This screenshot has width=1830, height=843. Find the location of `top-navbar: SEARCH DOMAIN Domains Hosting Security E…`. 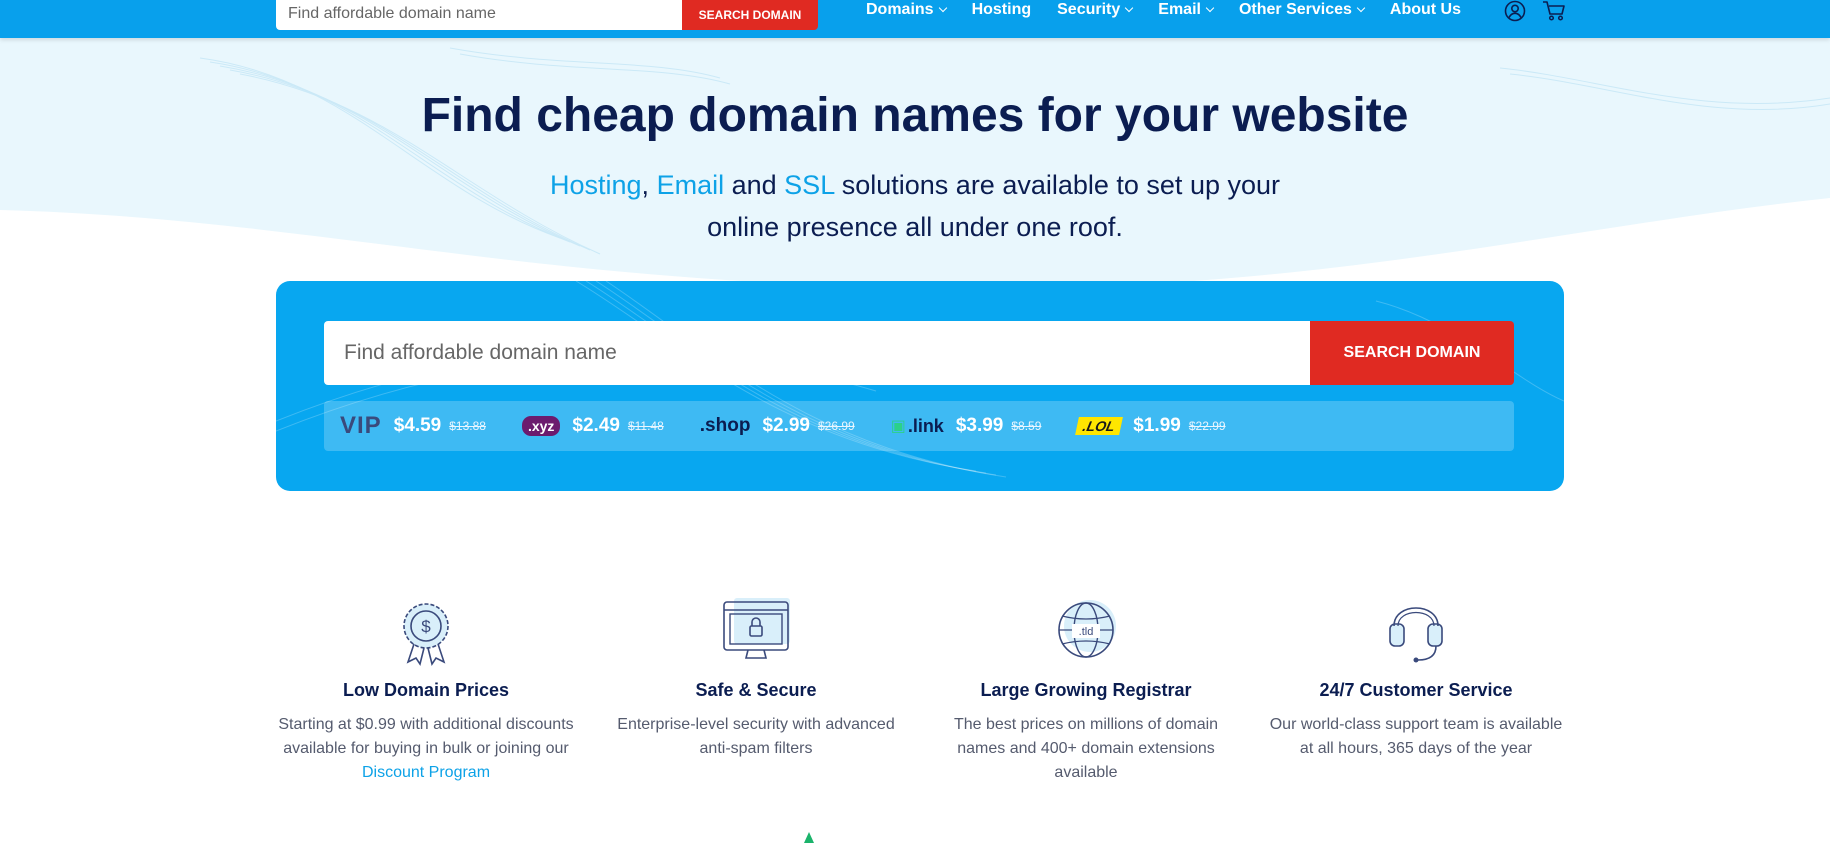

top-navbar: SEARCH DOMAIN Domains Hosting Security E… is located at coordinates (915, 19).